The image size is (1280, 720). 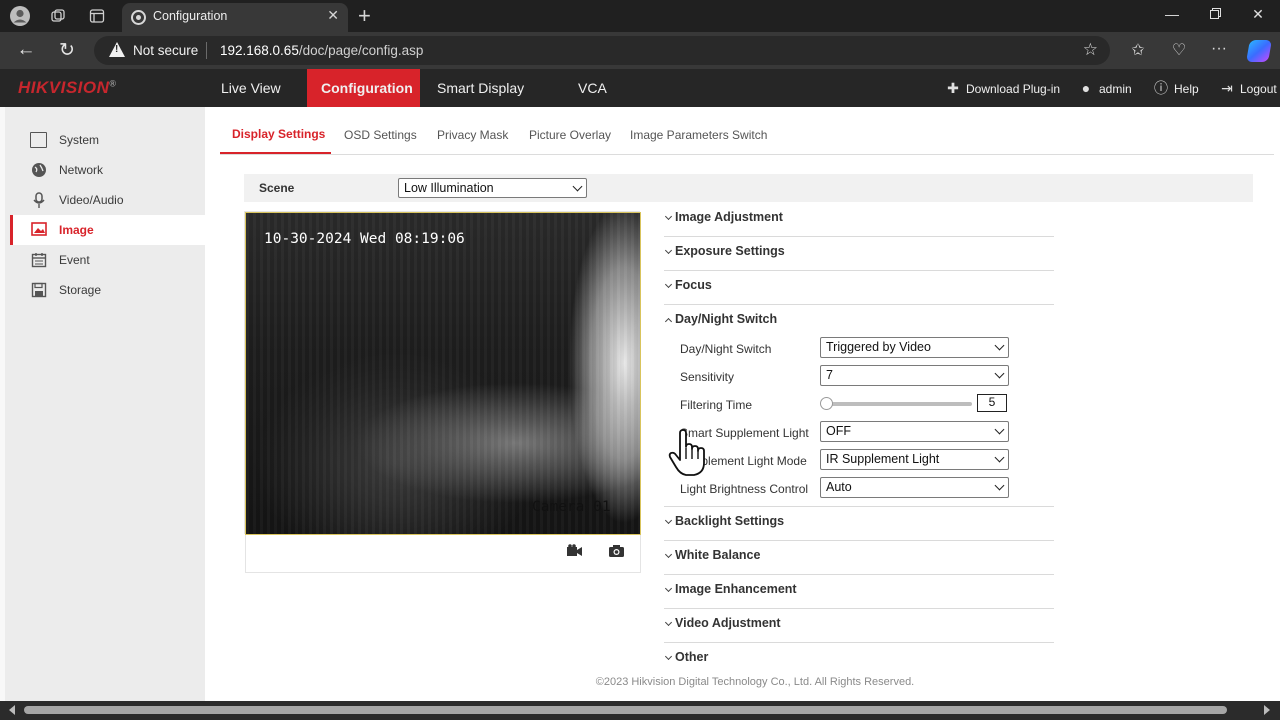 I want to click on sidebar-item-system: System, so click(x=107, y=140).